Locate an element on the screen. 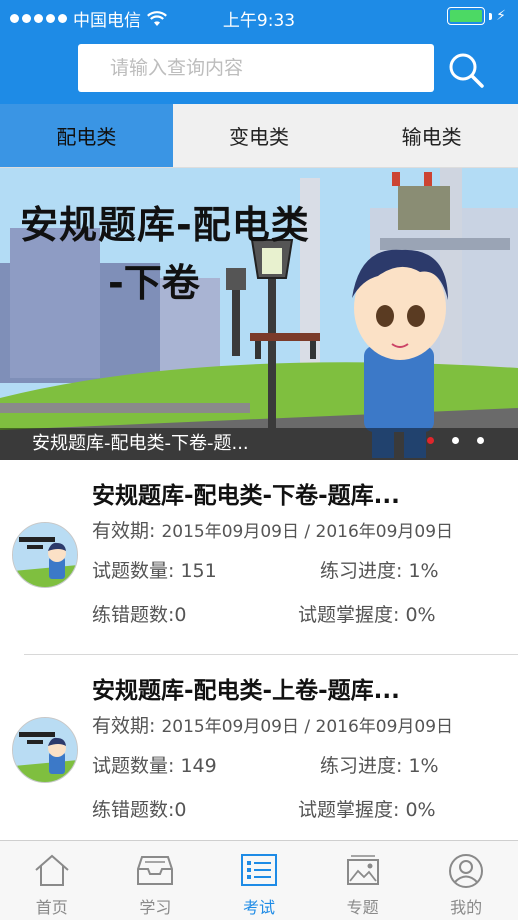 This screenshot has height=920, width=518. exam-list-icon is located at coordinates (258, 870).